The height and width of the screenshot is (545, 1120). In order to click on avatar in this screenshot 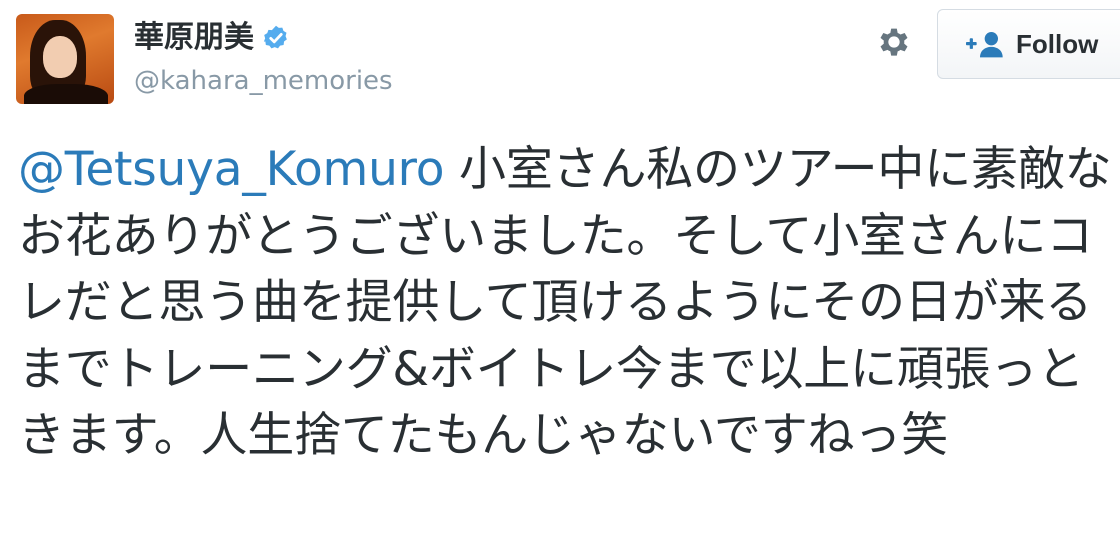, I will do `click(65, 59)`.